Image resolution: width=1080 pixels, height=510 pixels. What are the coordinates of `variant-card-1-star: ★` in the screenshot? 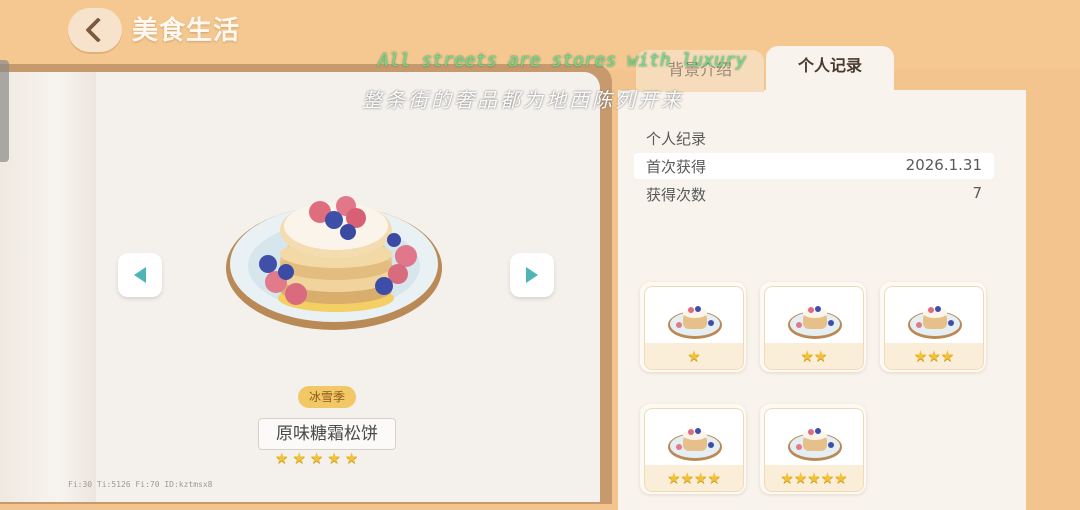 It's located at (693, 327).